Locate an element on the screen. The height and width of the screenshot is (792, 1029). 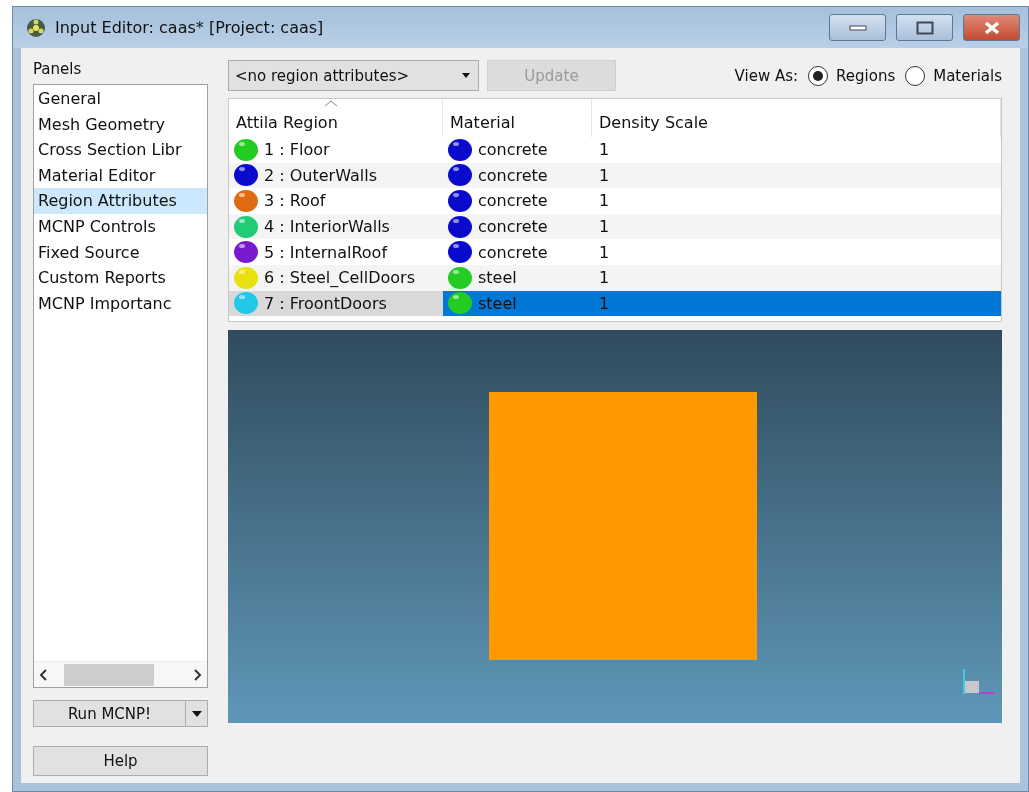
table-cell: 4 : InteriorWalls is located at coordinates (336, 226).